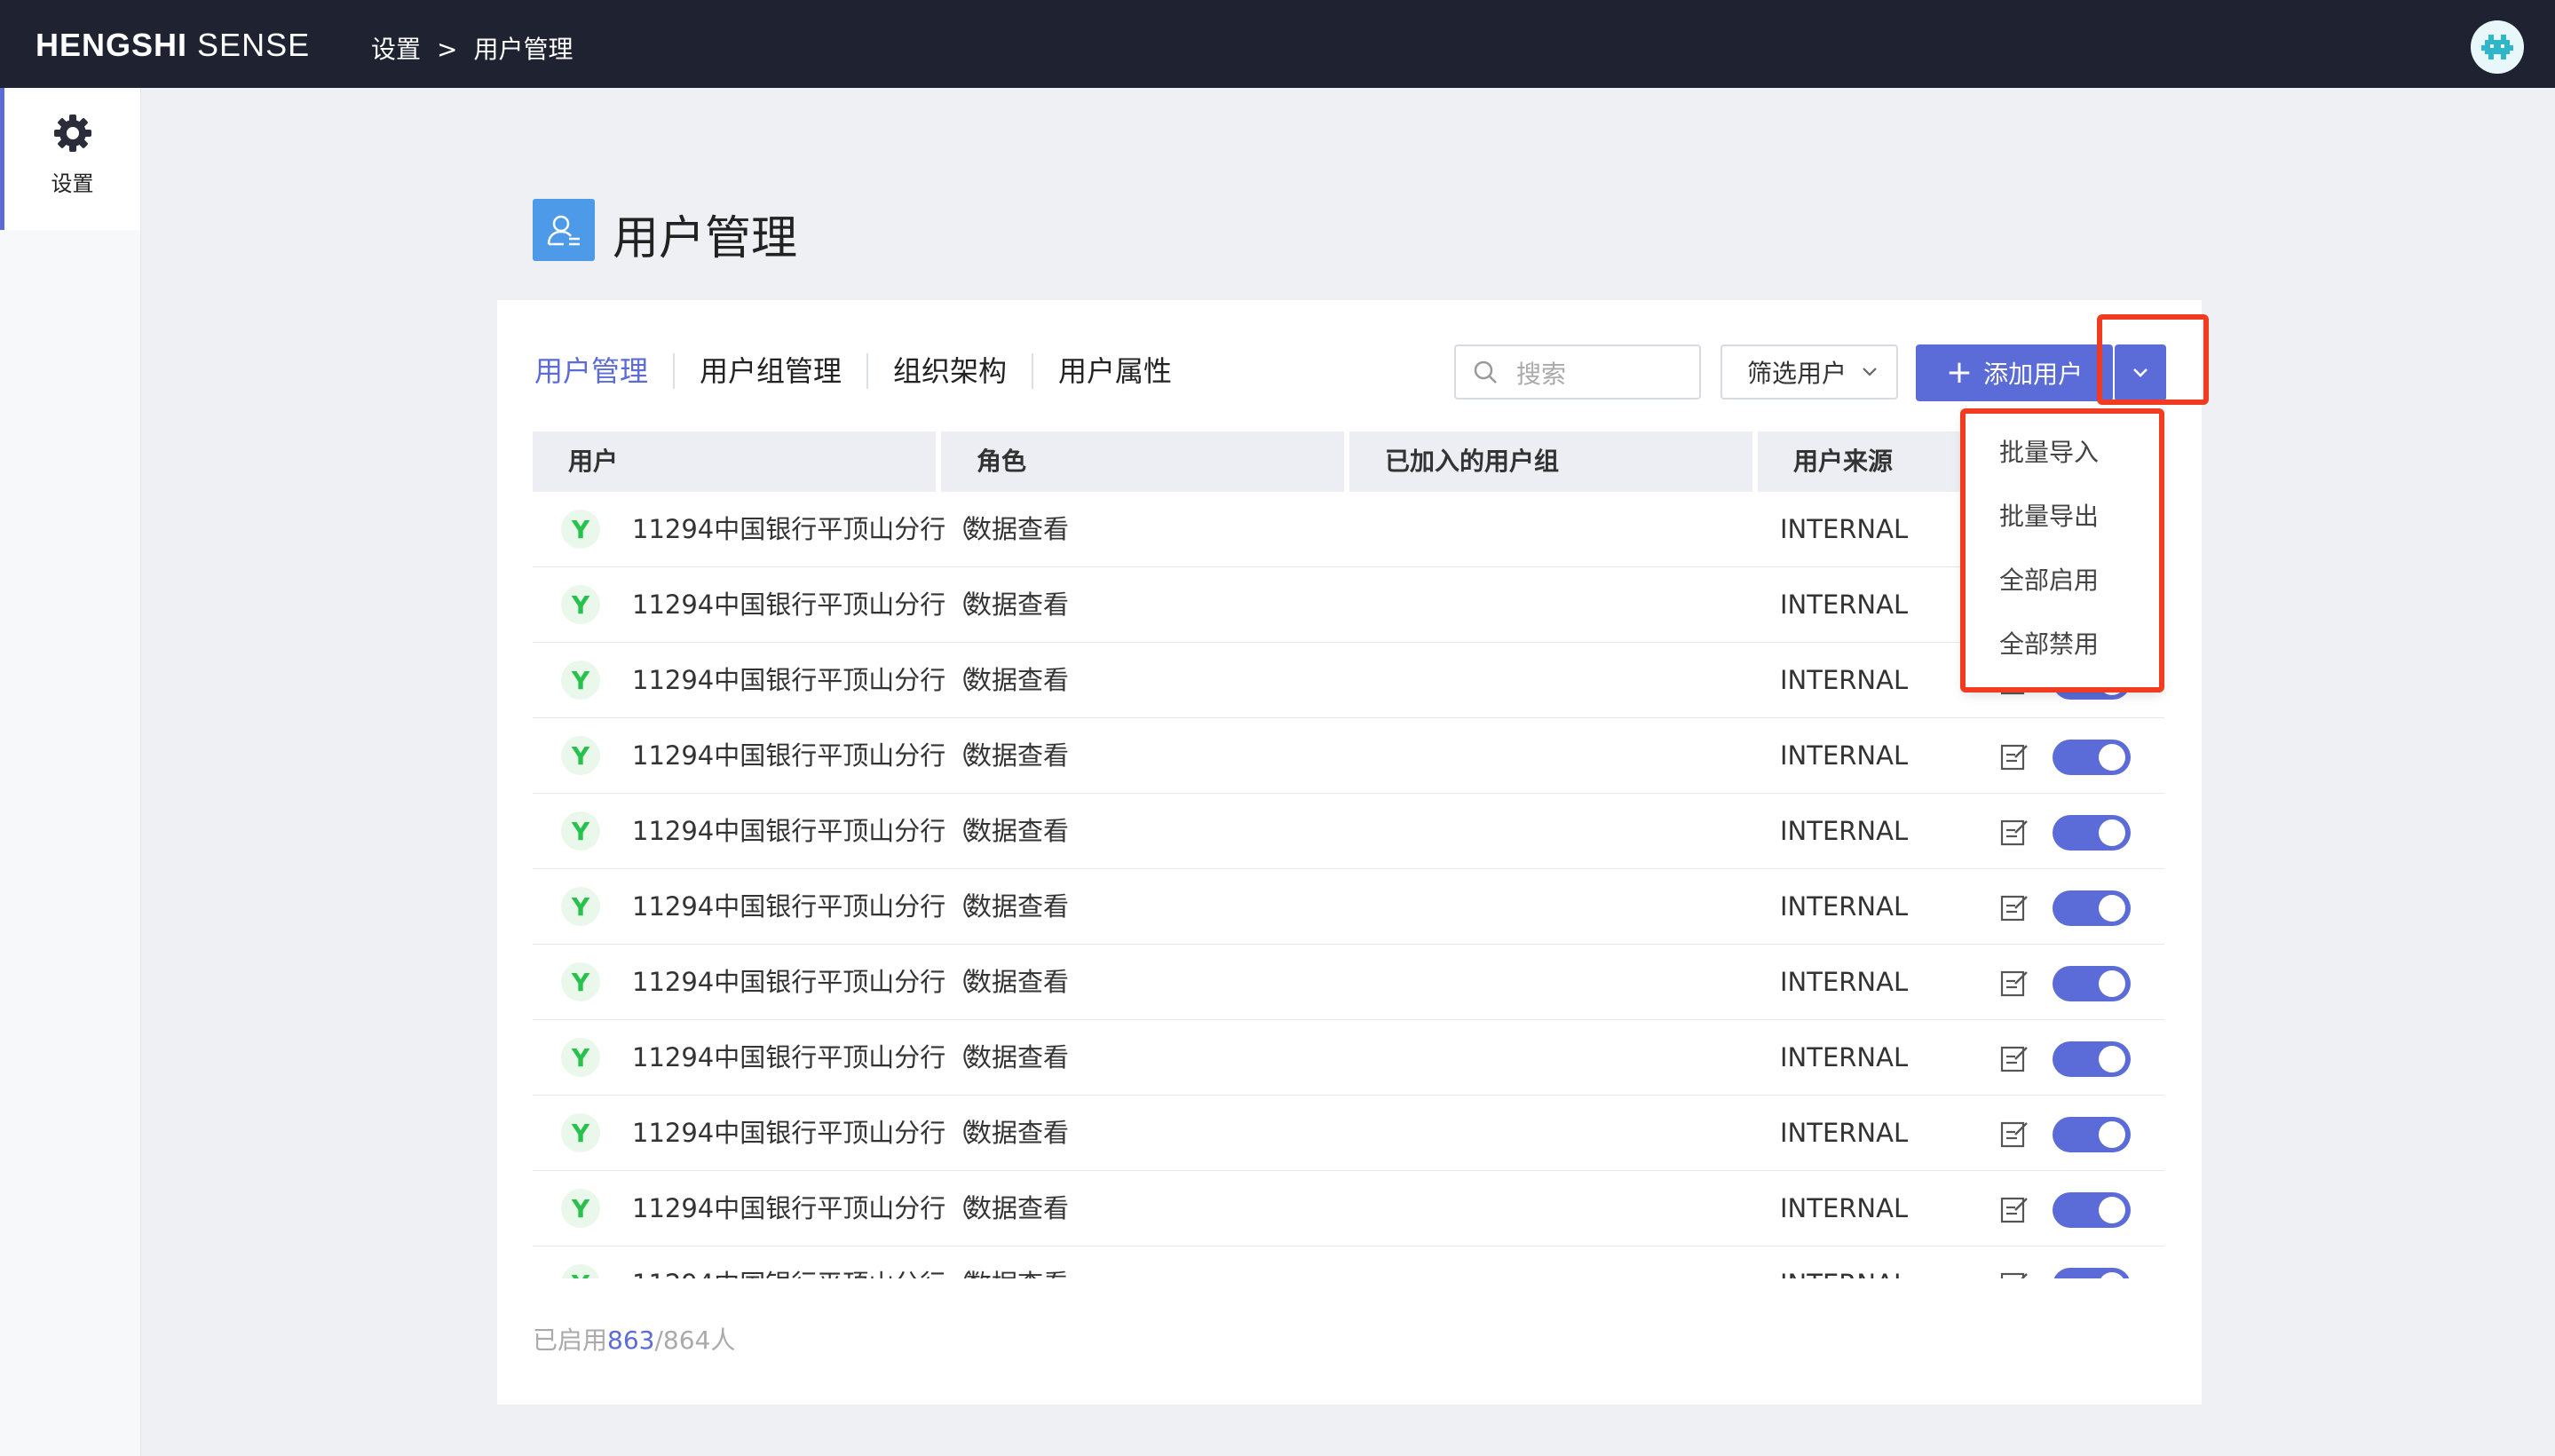  Describe the element at coordinates (523, 49) in the screenshot. I see `breadcrumb-item-user-manage: 用户管理` at that location.